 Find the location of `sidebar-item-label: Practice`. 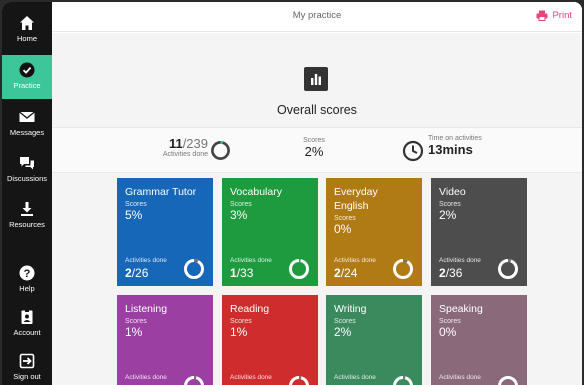

sidebar-item-label: Practice is located at coordinates (27, 85).